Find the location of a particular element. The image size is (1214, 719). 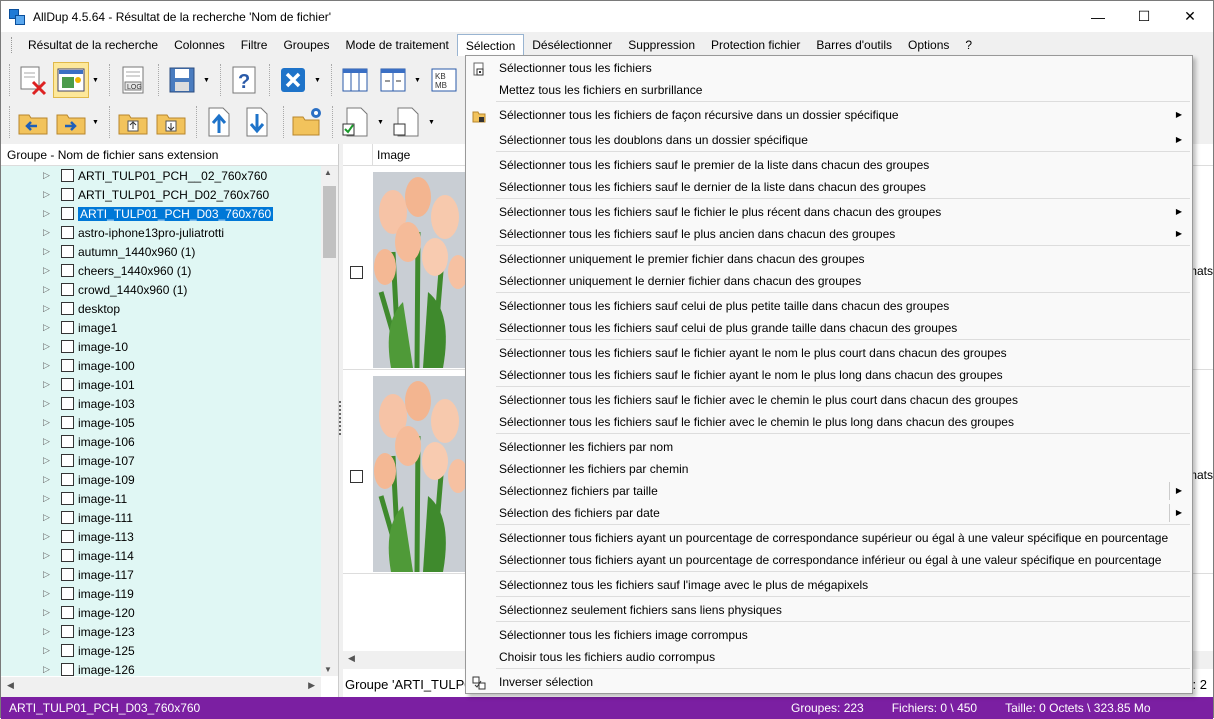

menu-item-selectionnez-fichiers-par-taille: Sélectionnez fichiers par taille ▶ is located at coordinates (829, 491).